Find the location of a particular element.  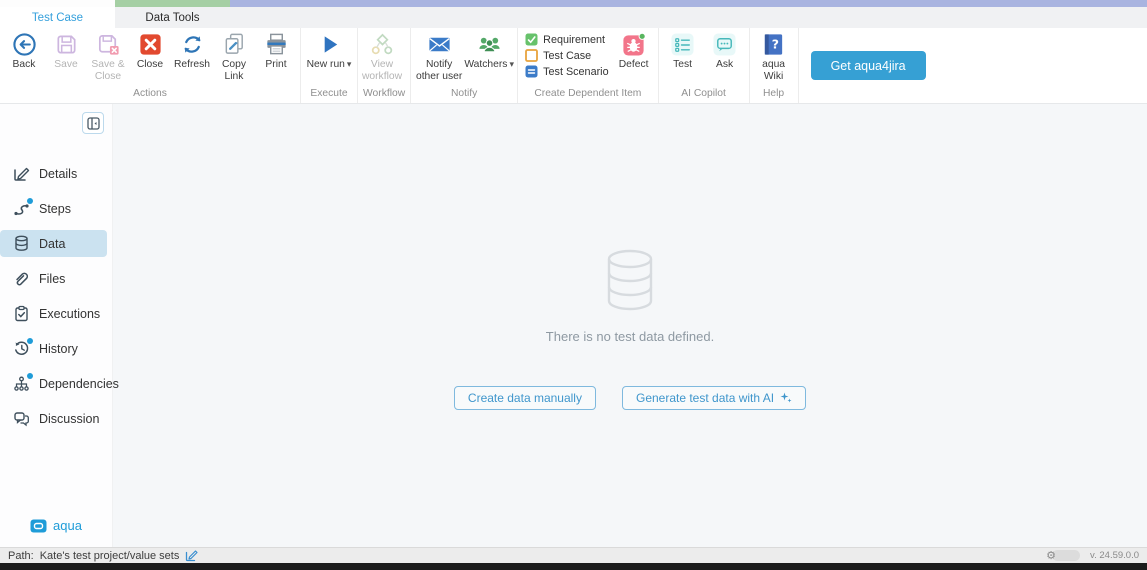

settings-pill is located at coordinates (1066, 555).